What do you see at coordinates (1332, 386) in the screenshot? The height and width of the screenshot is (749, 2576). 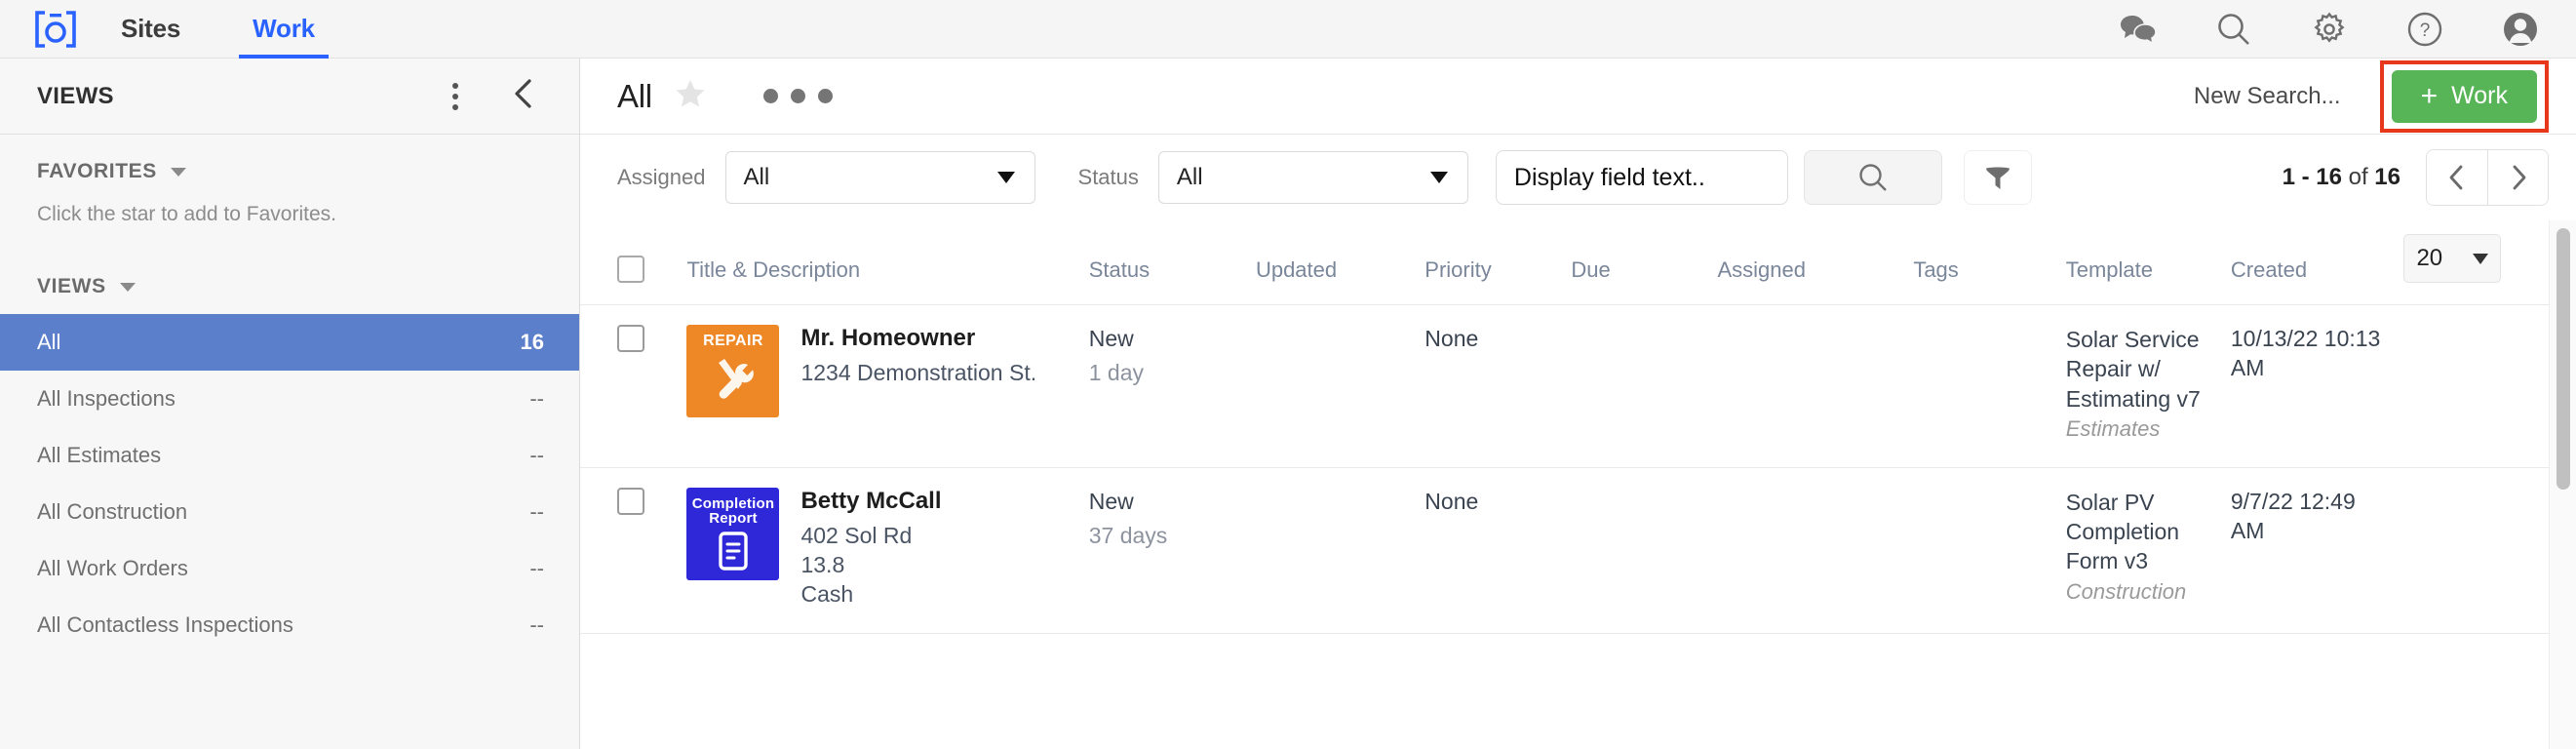 I see `row-updated-cell` at bounding box center [1332, 386].